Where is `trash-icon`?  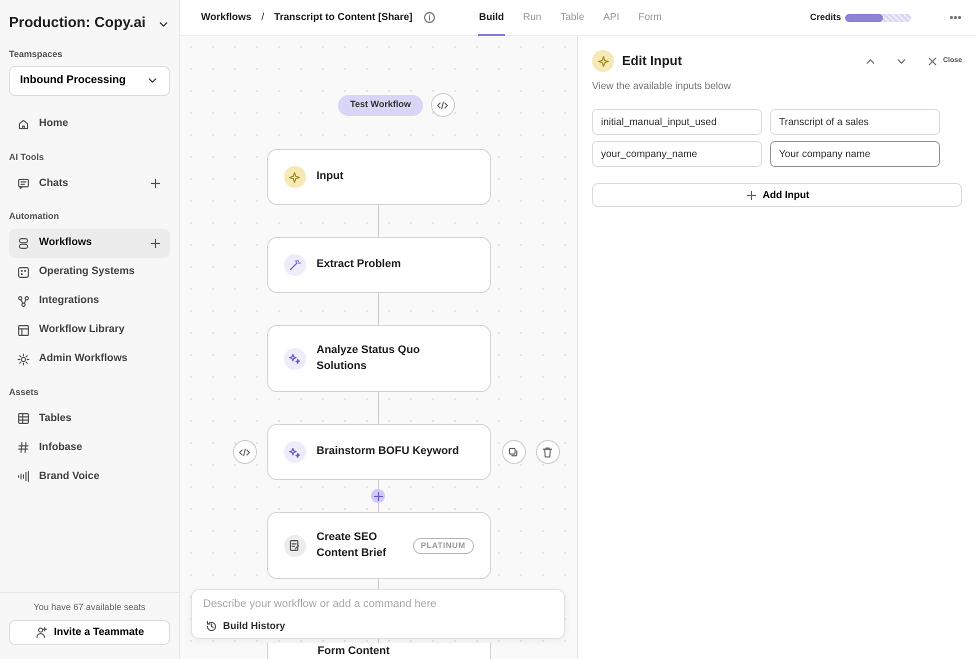
trash-icon is located at coordinates (547, 452).